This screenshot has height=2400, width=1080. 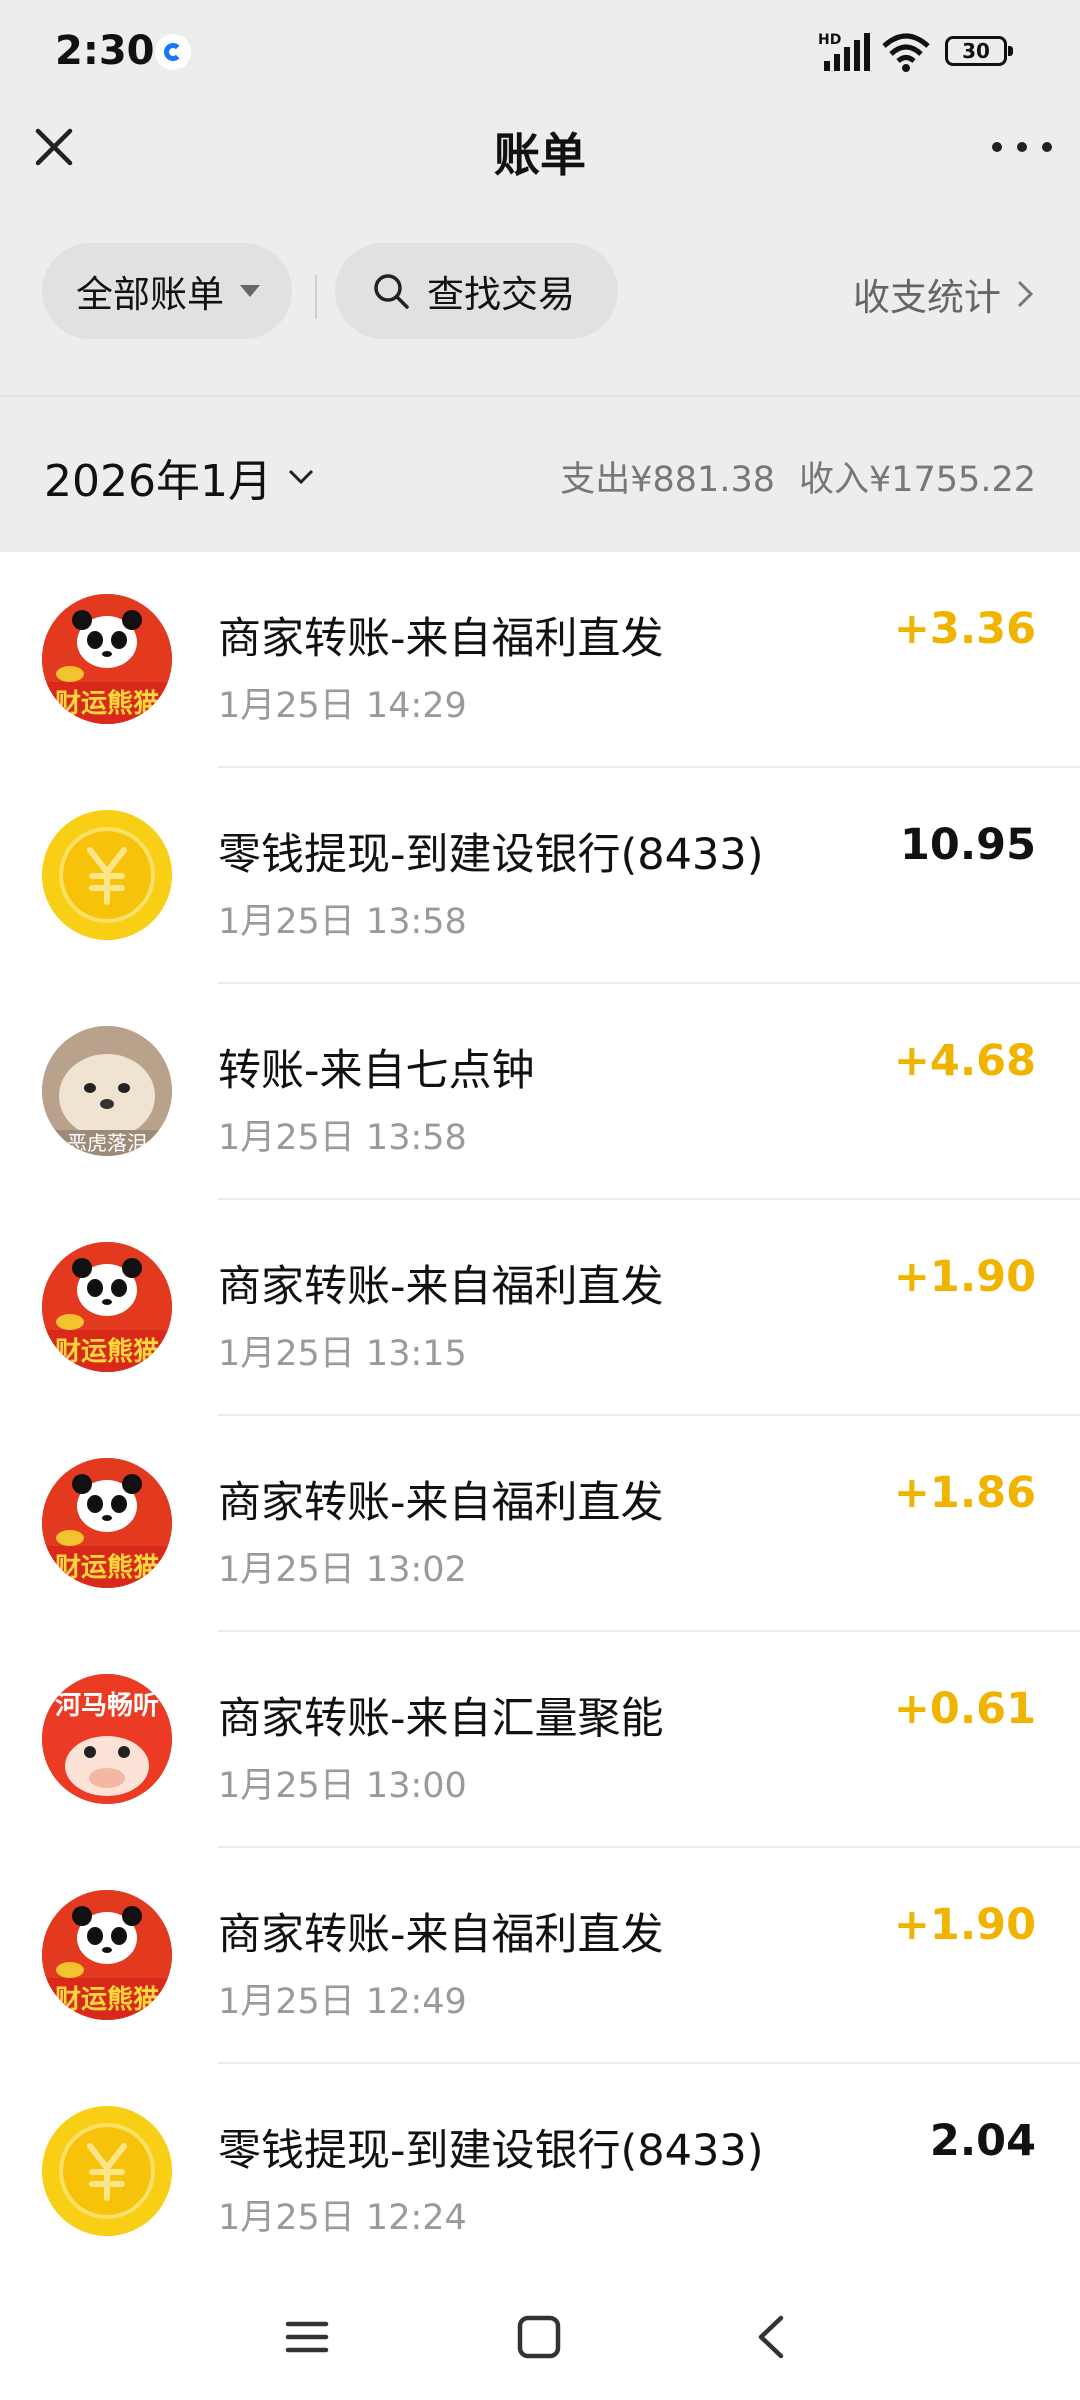 I want to click on dropdown-caret-icon, so click(x=250, y=291).